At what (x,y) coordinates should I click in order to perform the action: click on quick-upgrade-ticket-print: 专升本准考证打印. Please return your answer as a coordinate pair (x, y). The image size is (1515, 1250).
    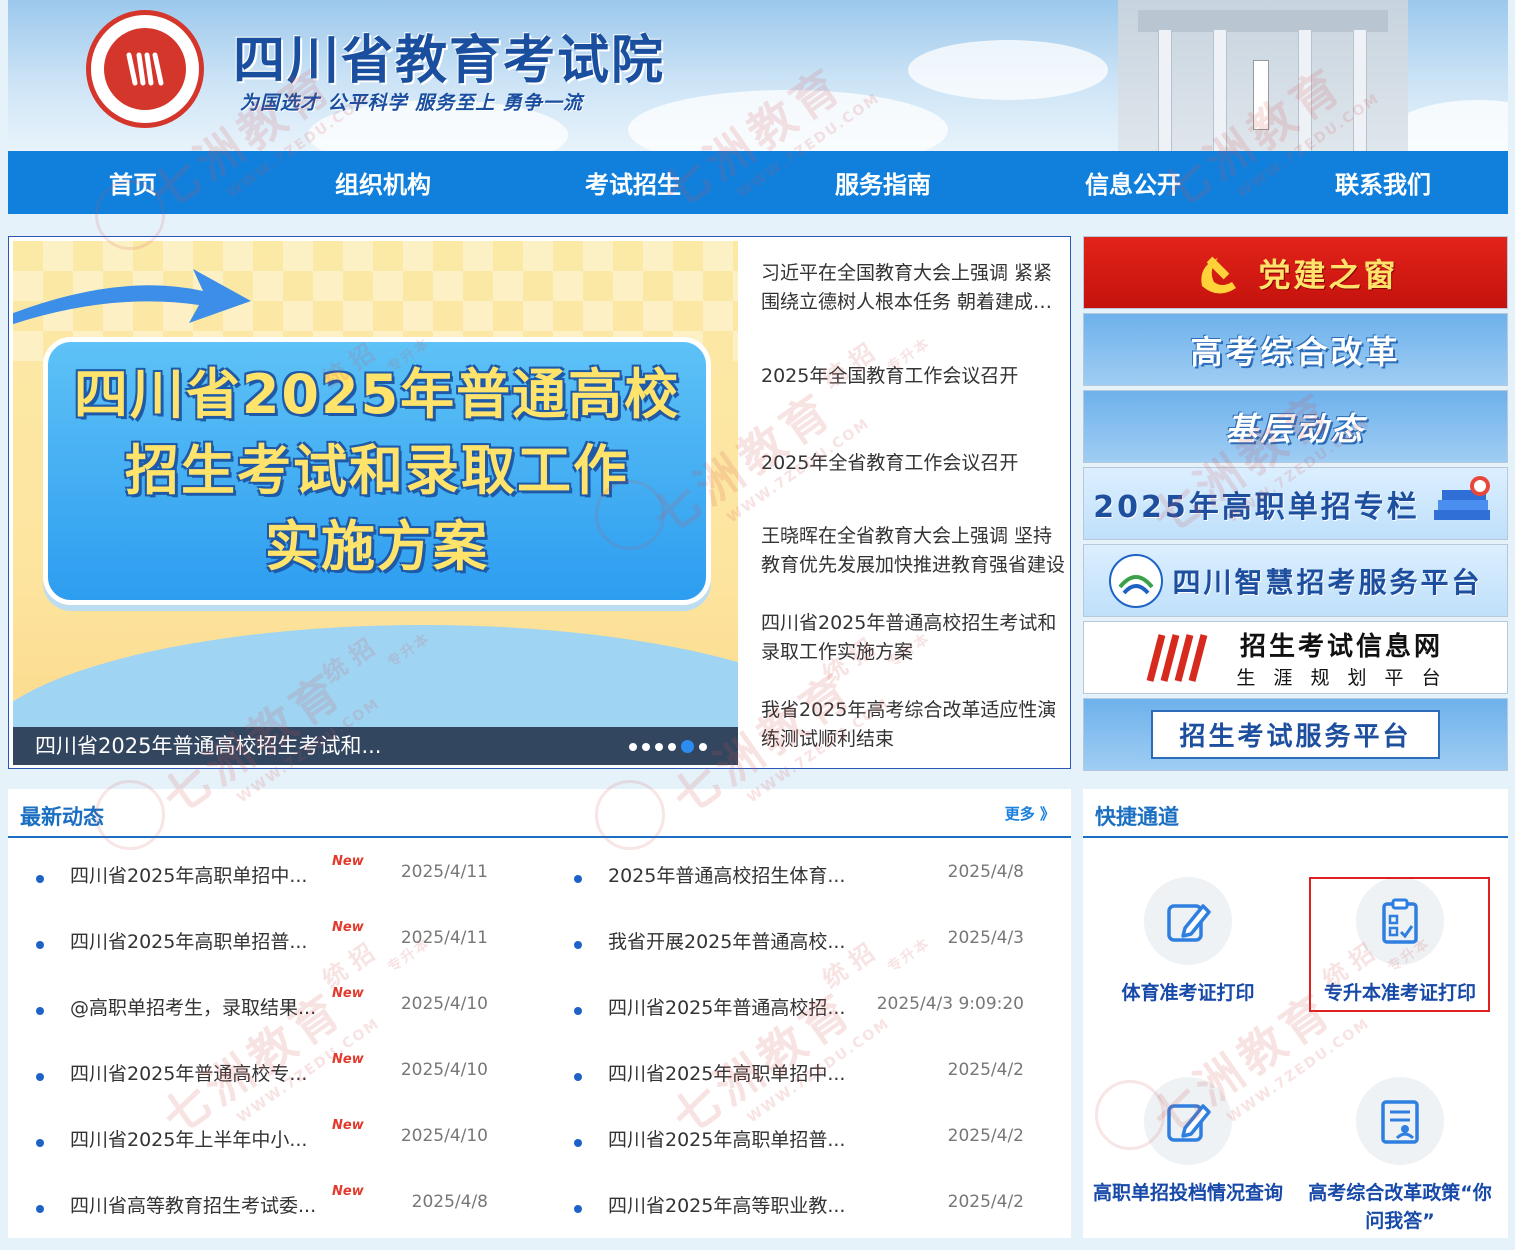
    Looking at the image, I should click on (1400, 942).